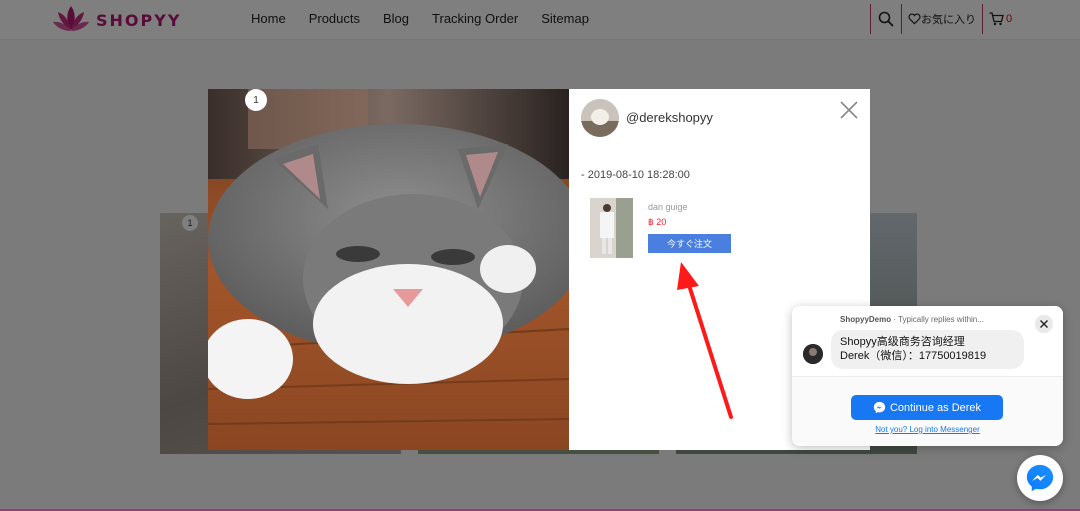 The width and height of the screenshot is (1080, 511). Describe the element at coordinates (669, 117) in the screenshot. I see `post-username: @derekshopyy` at that location.